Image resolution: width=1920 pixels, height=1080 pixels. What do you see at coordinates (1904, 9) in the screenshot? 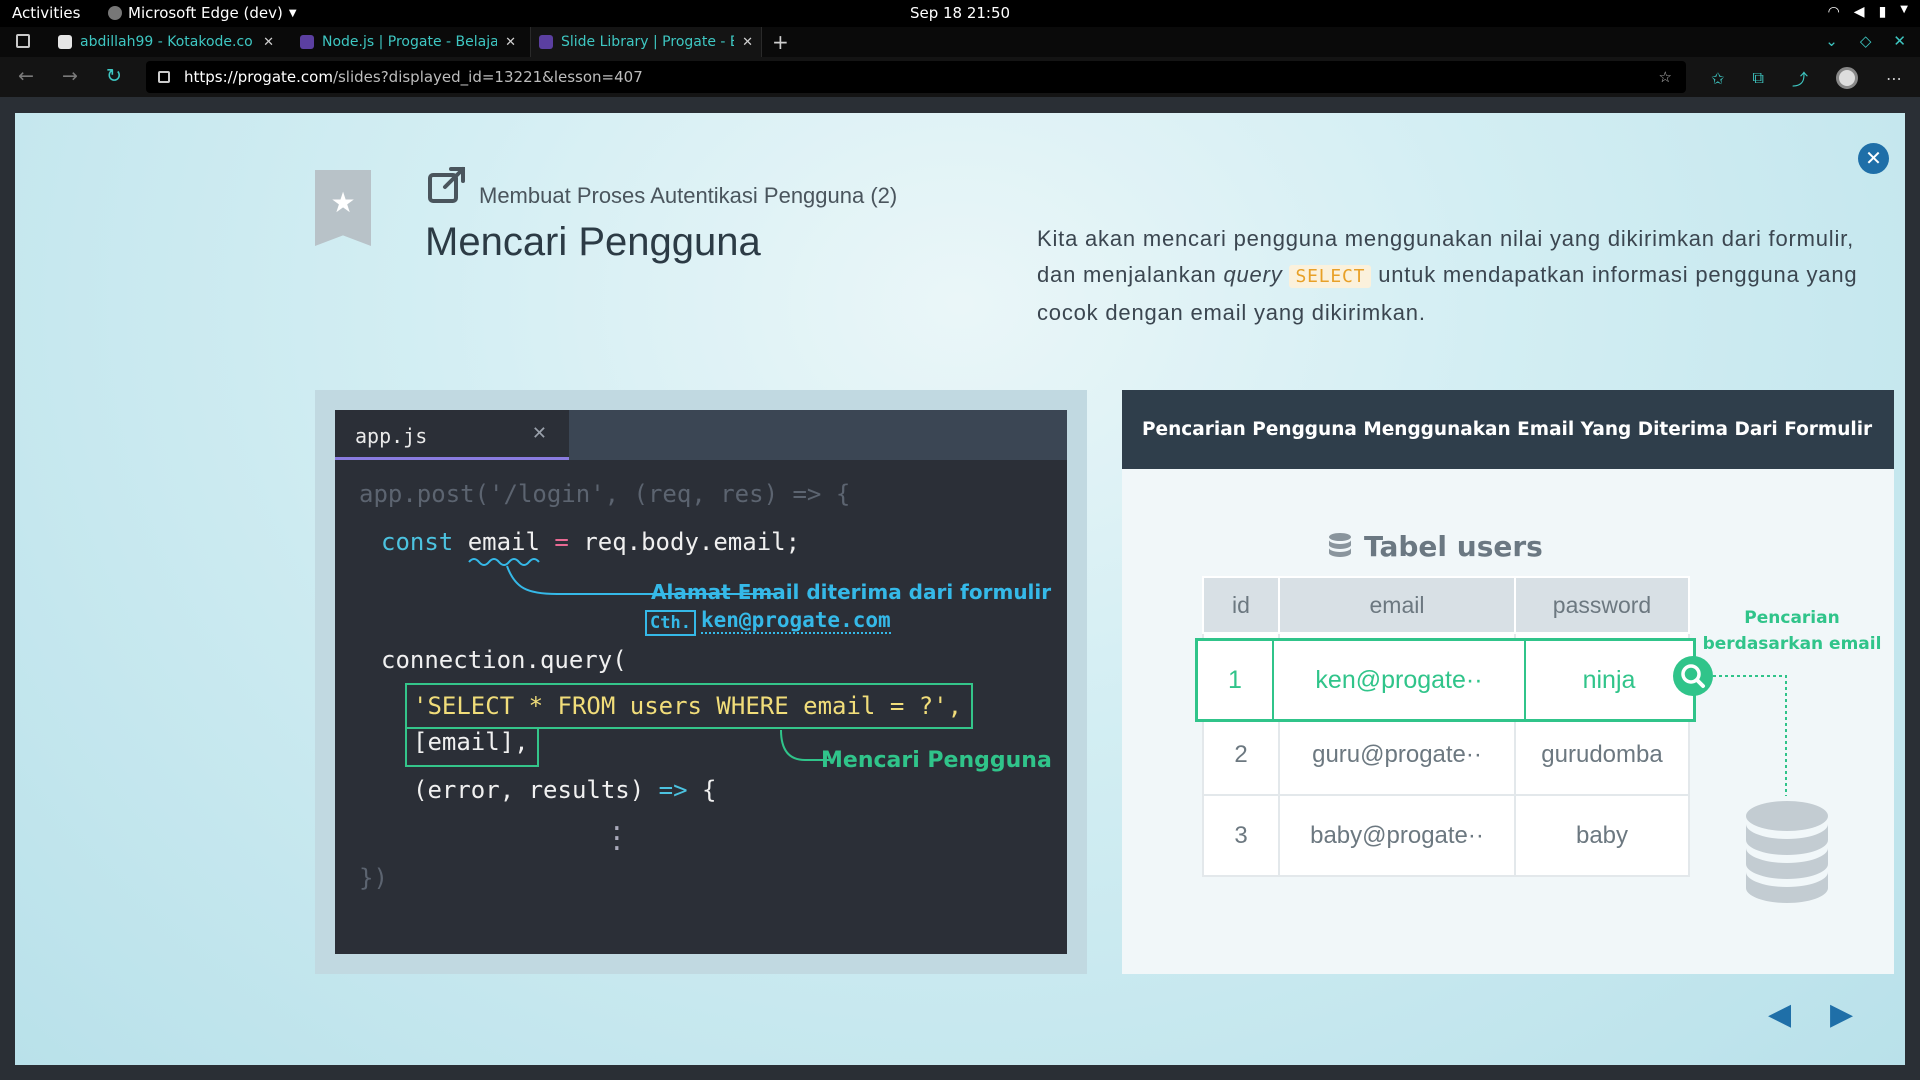
I see `chevron-down-icon: ▼` at bounding box center [1904, 9].